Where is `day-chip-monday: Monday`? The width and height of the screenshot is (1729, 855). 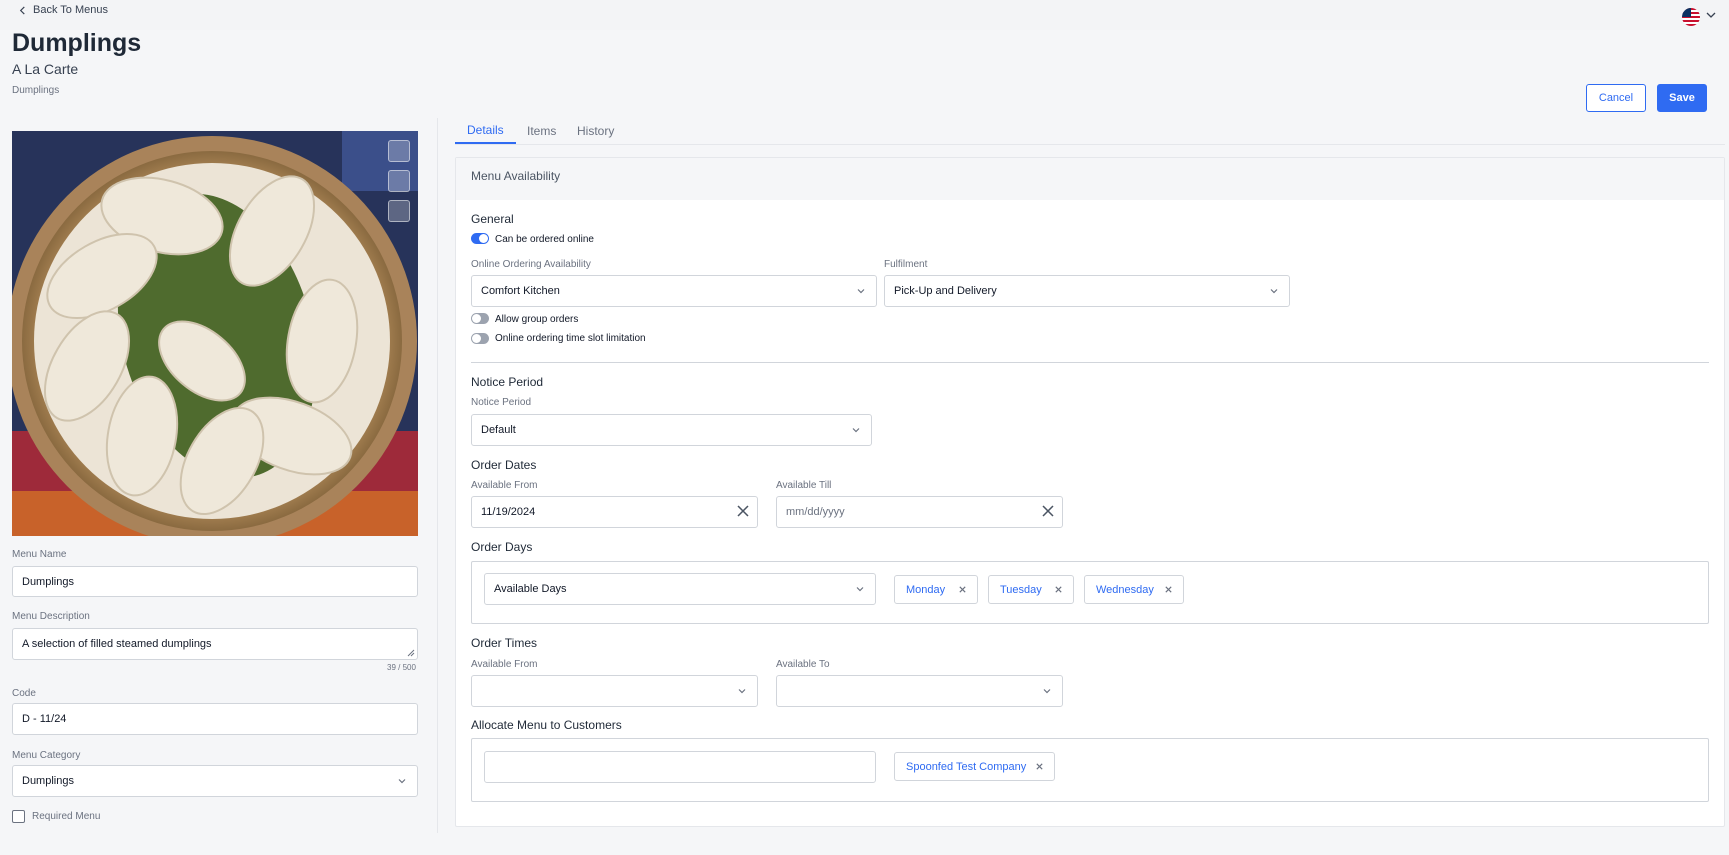 day-chip-monday: Monday is located at coordinates (936, 589).